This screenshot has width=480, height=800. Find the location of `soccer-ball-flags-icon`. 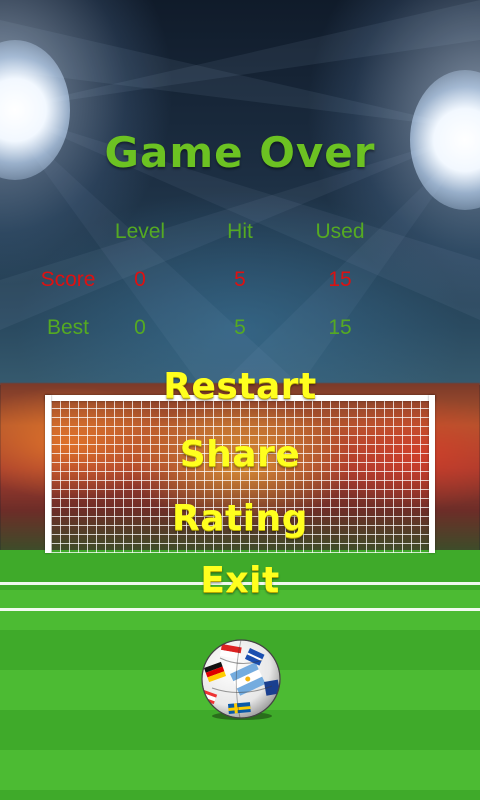

soccer-ball-flags-icon is located at coordinates (241, 679).